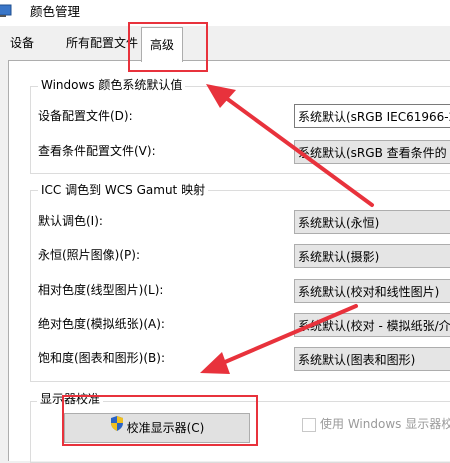  What do you see at coordinates (372, 222) in the screenshot?
I see `default-rendering-select: 系统默认(永恒)` at bounding box center [372, 222].